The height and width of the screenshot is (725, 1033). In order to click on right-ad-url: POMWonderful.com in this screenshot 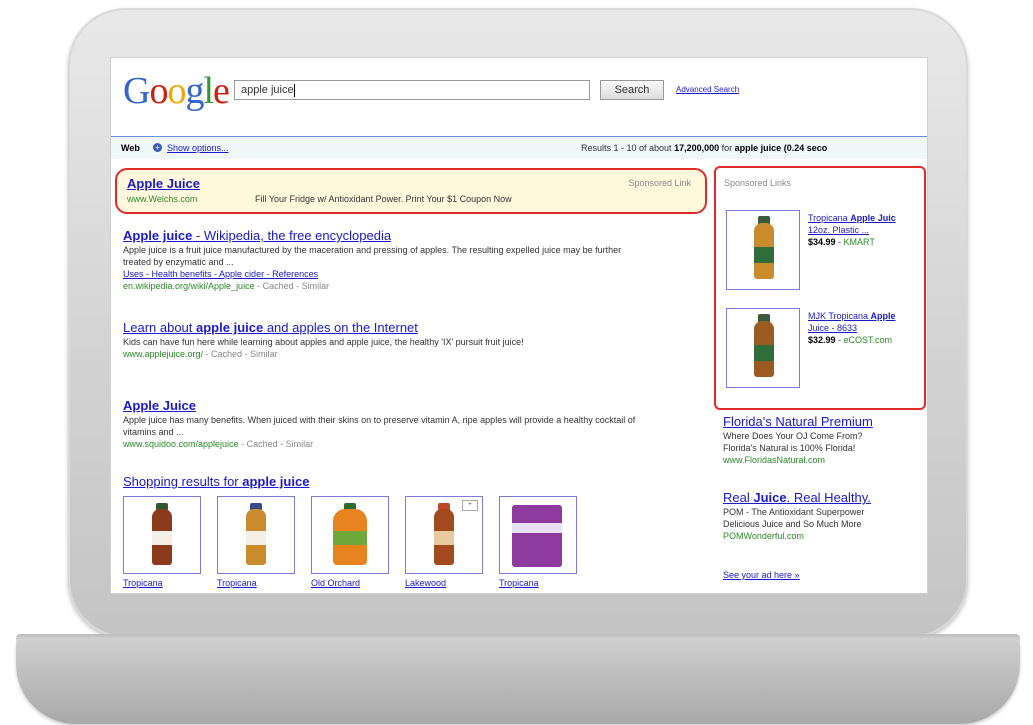, I will do `click(763, 536)`.